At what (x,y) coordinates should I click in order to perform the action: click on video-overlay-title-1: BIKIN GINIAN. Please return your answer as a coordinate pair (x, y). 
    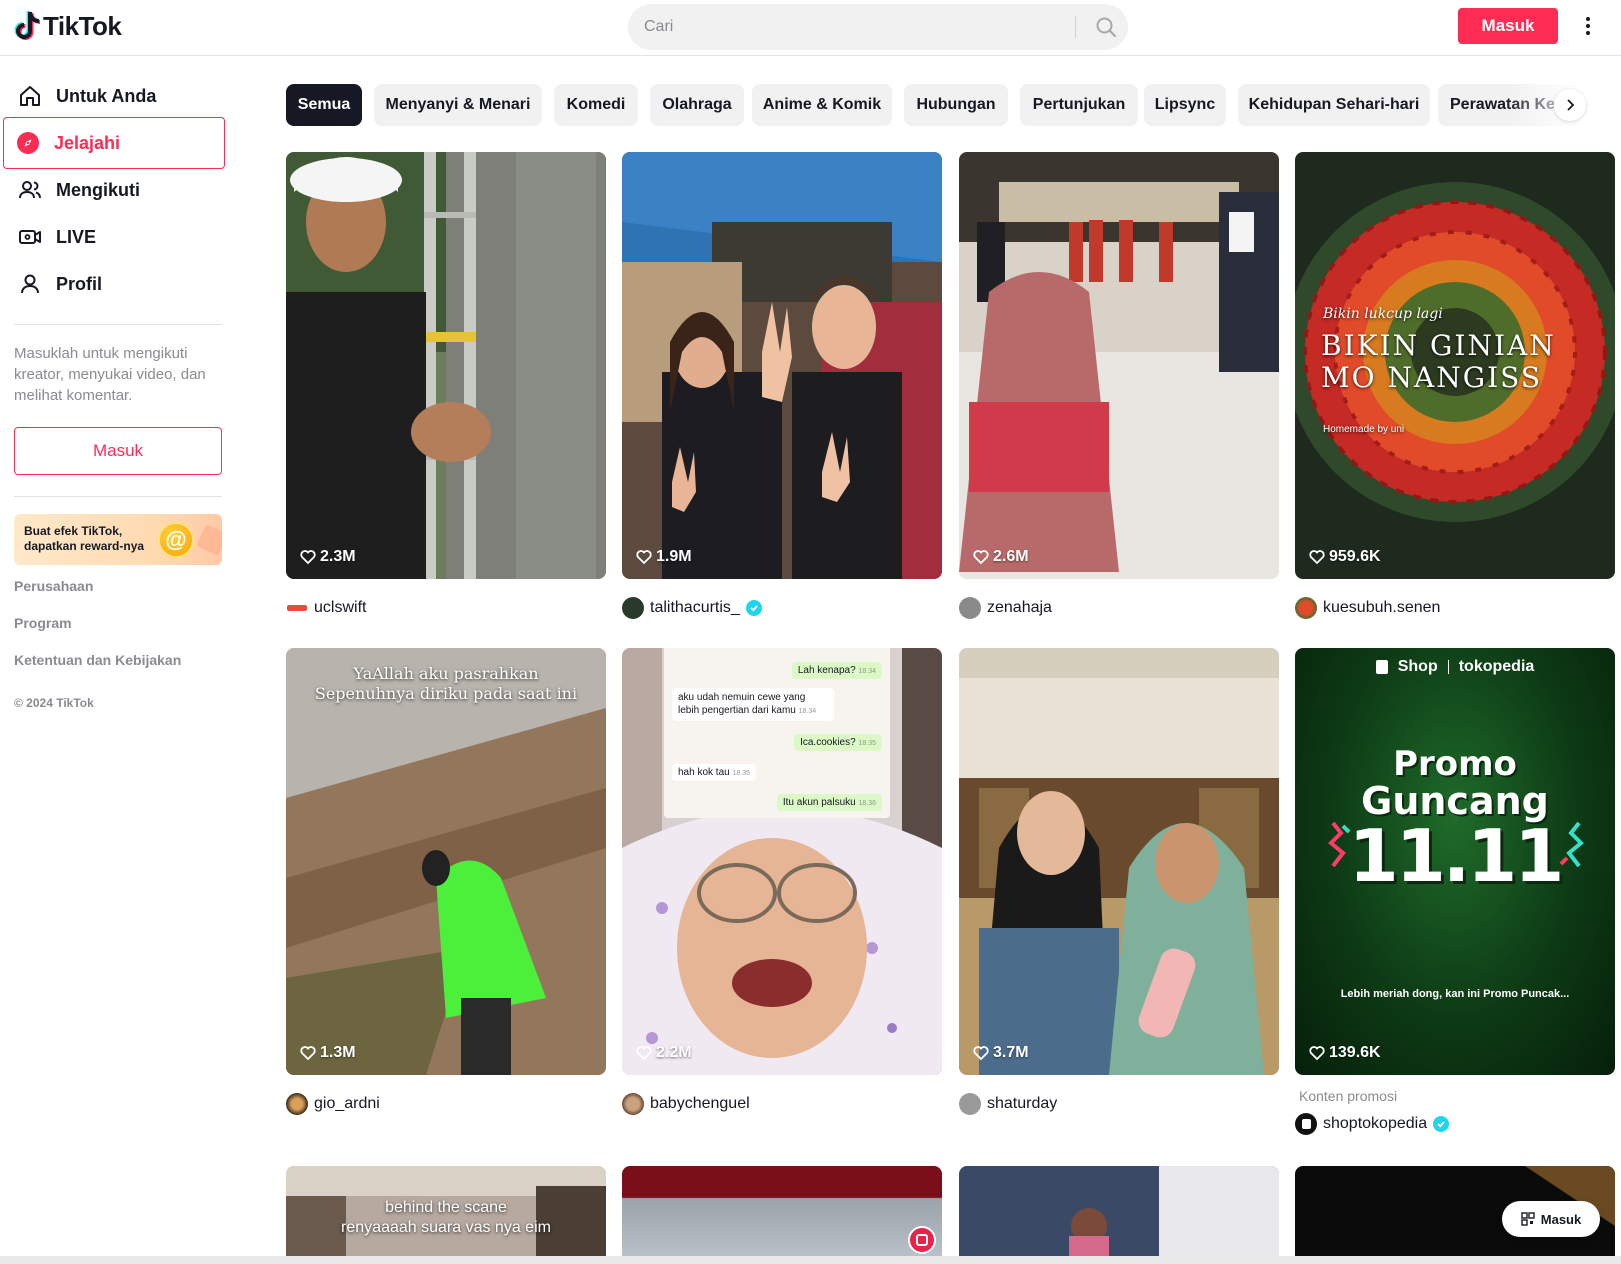
    Looking at the image, I should click on (1438, 345).